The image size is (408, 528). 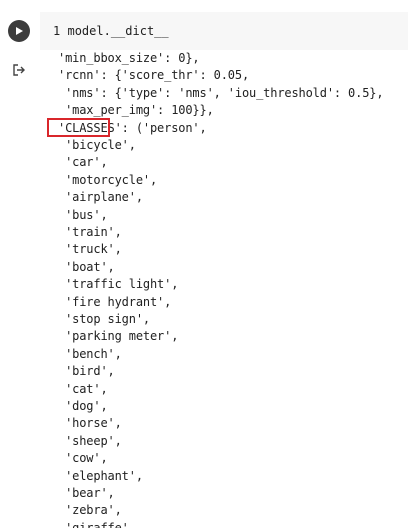 I want to click on code-text: model.__dict__, so click(x=118, y=31).